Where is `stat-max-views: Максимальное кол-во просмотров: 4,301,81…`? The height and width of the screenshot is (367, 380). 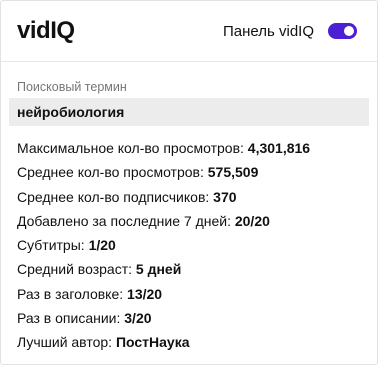 stat-max-views: Максимальное кол-во просмотров: 4,301,81… is located at coordinates (189, 148).